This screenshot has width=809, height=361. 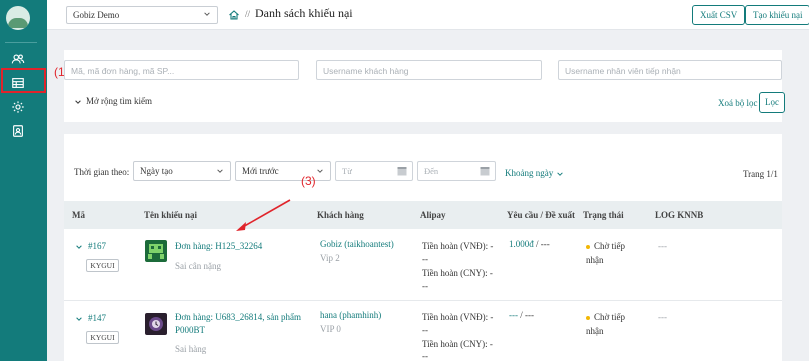 What do you see at coordinates (142, 15) in the screenshot?
I see `workspace-select: Gobiz Demo` at bounding box center [142, 15].